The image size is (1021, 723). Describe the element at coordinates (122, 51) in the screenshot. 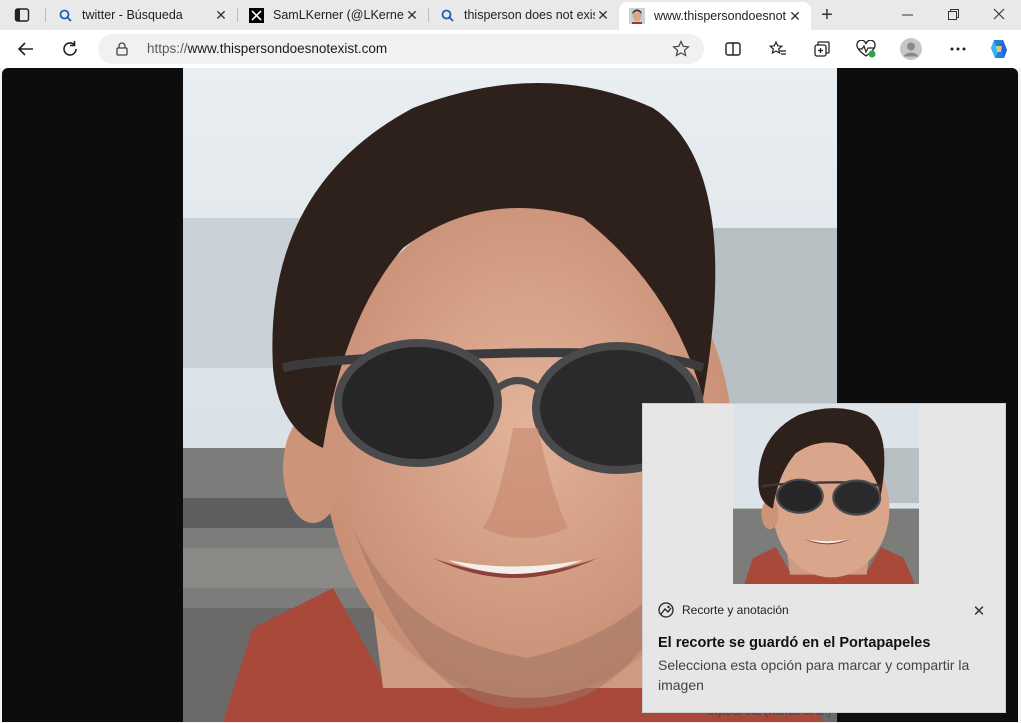

I see `lock-icon` at that location.